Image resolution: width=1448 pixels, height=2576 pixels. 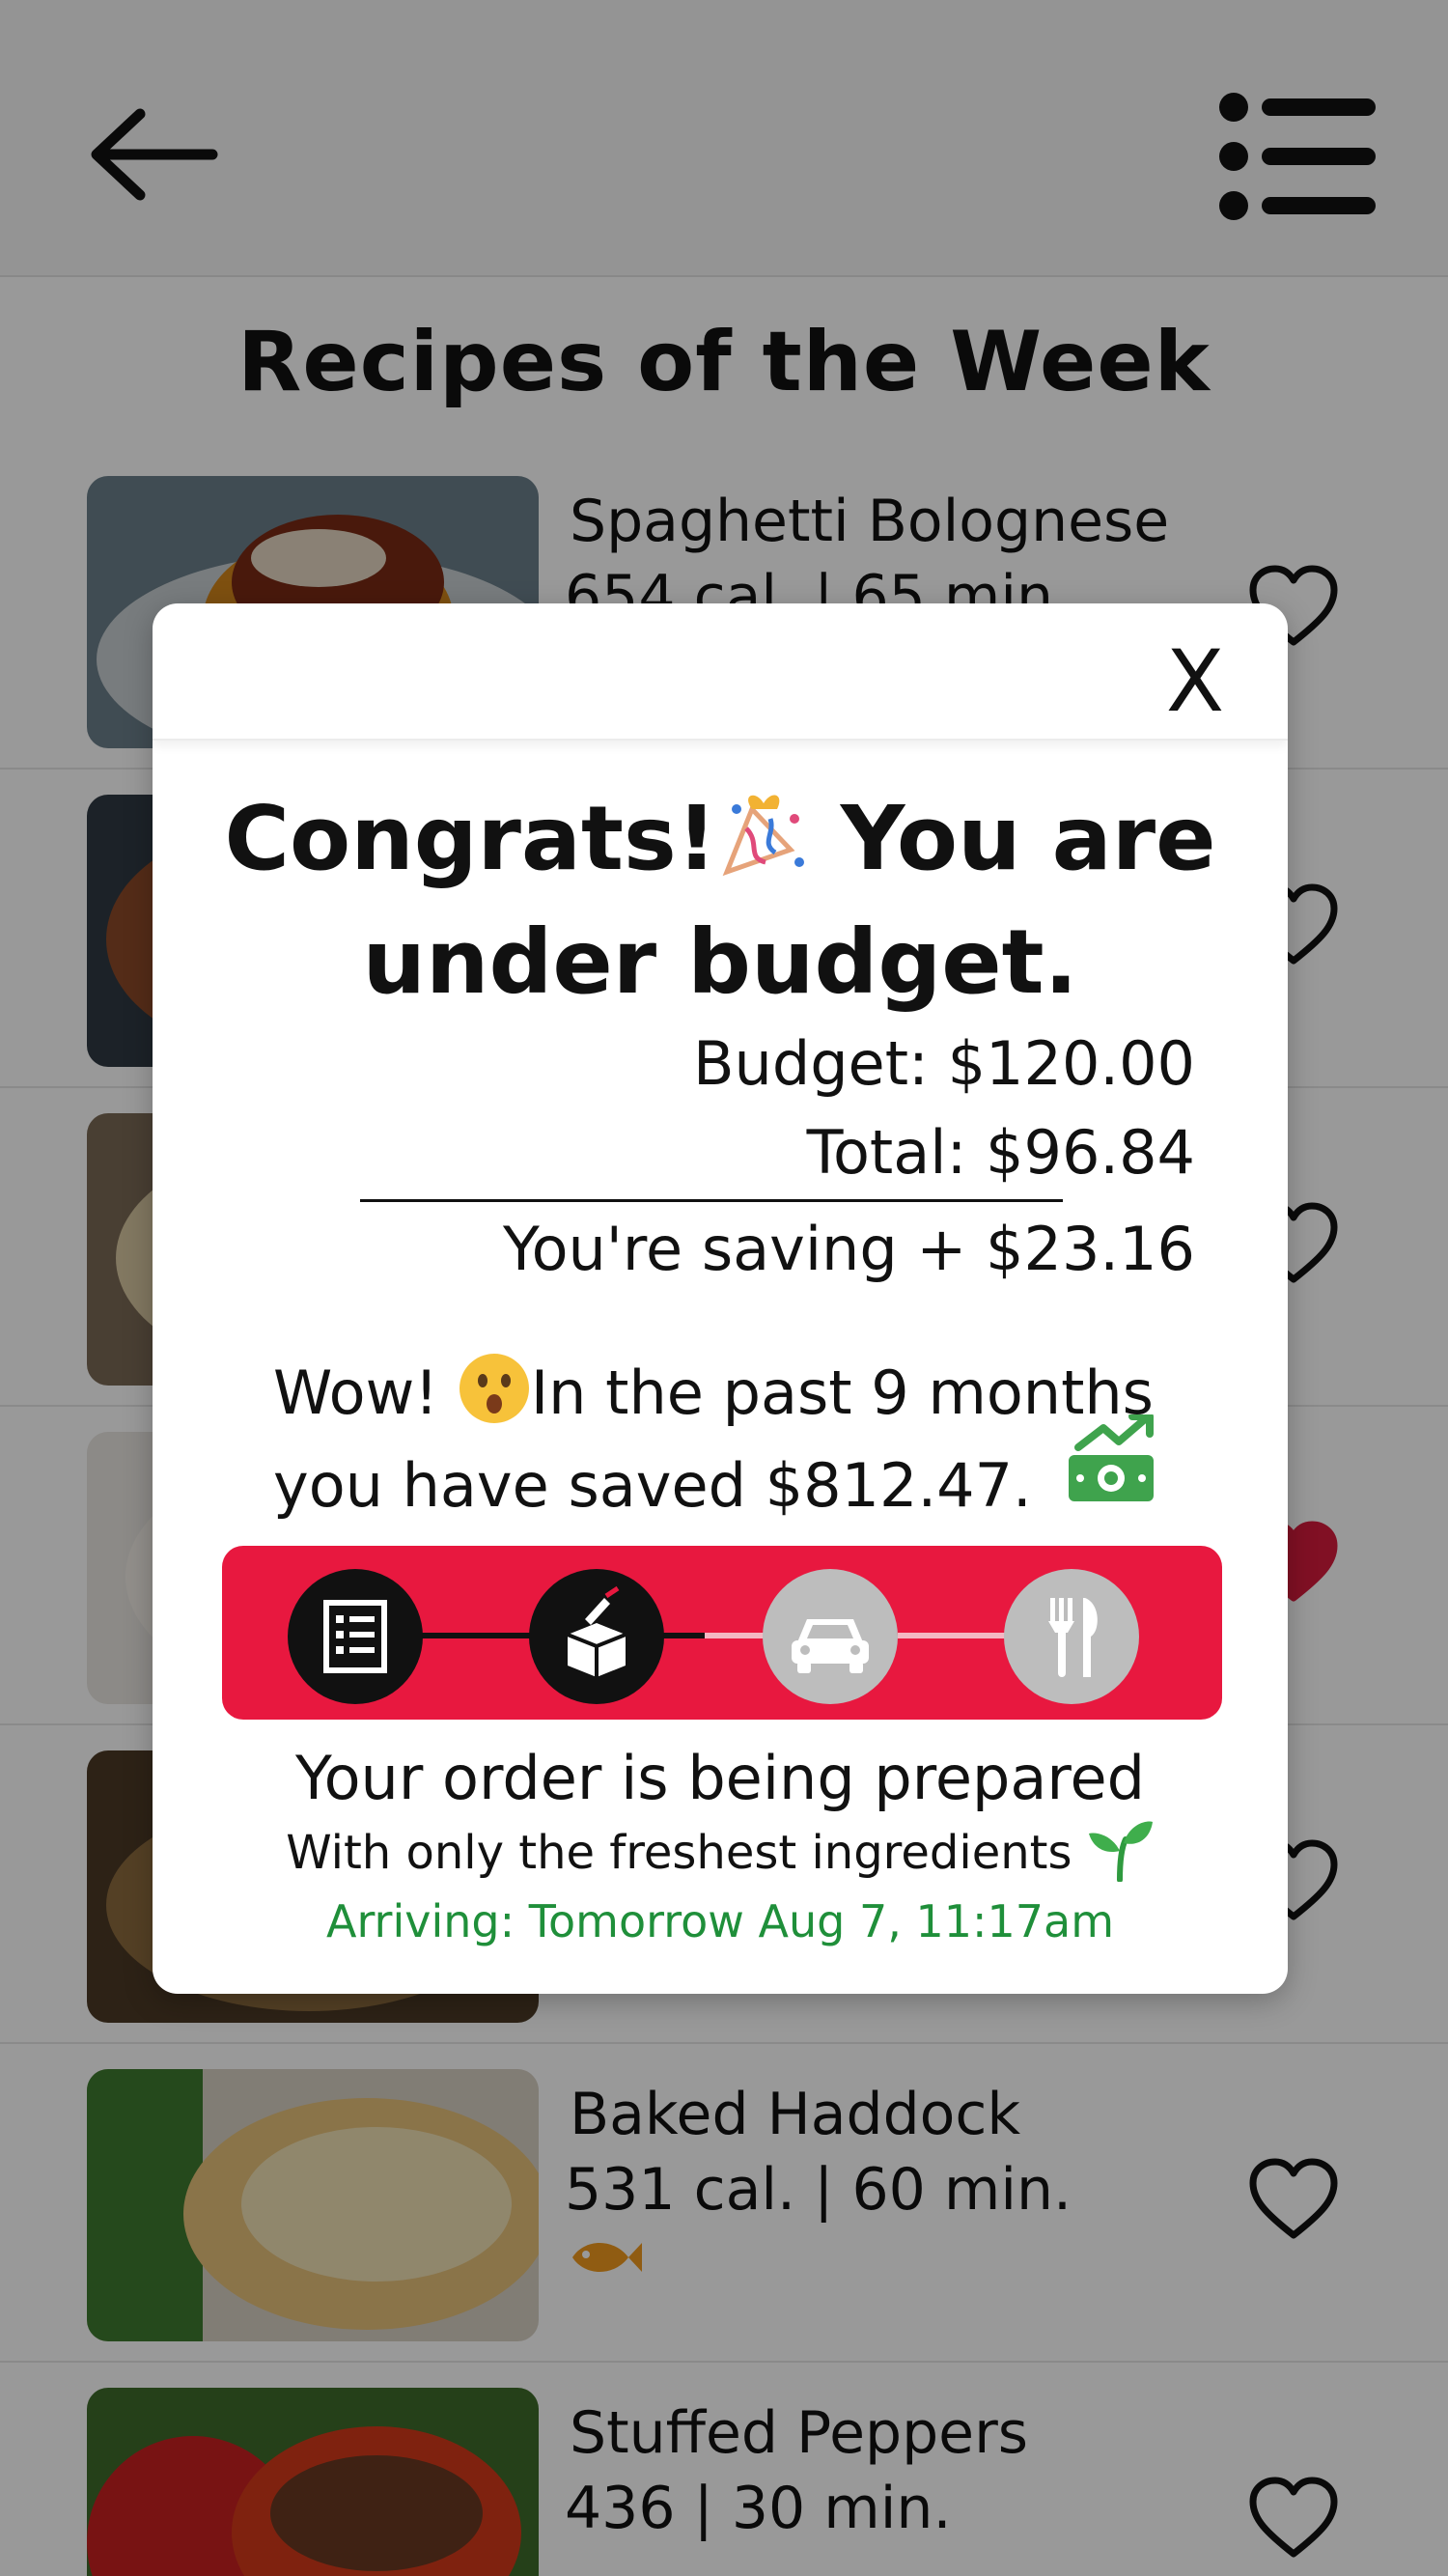 I want to click on total-line: Total: $96.84, so click(x=1000, y=1153).